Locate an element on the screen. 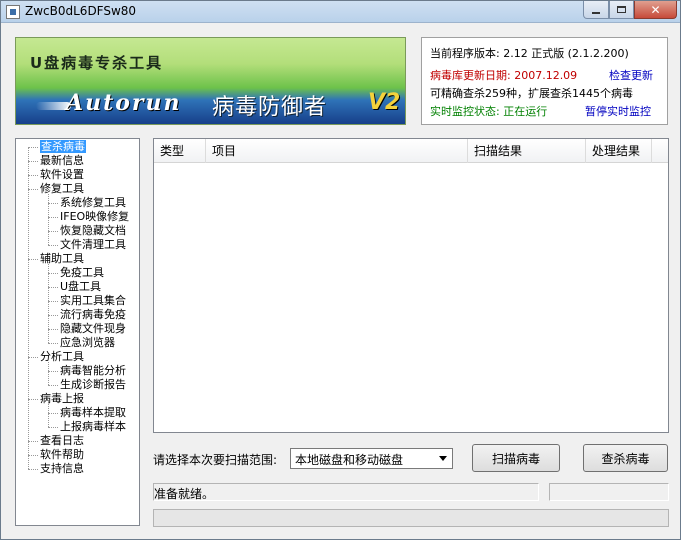  tree-item: 查看日志 is located at coordinates (62, 441).